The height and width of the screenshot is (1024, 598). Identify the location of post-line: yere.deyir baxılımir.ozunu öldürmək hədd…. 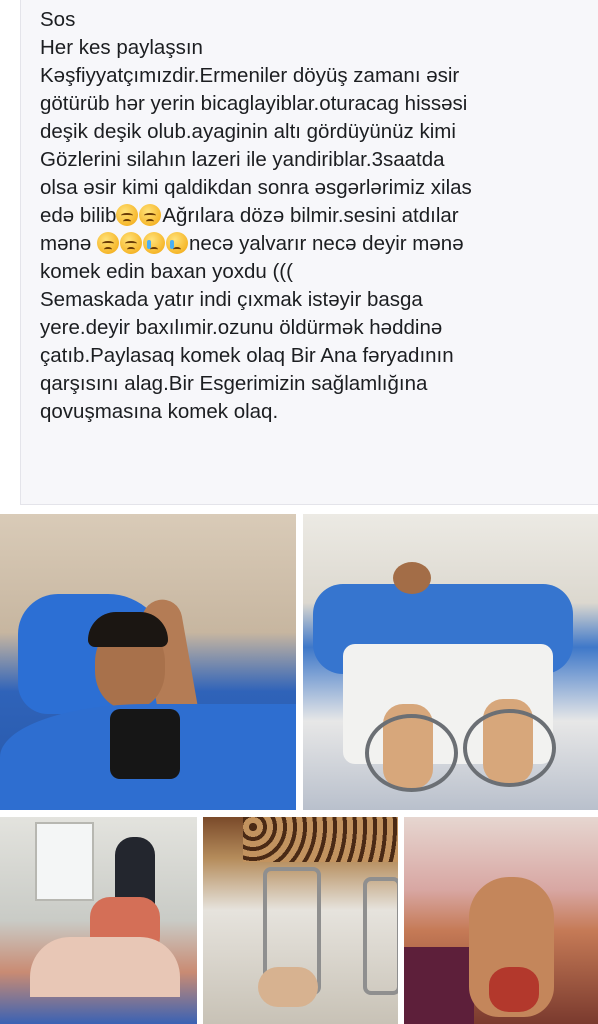
(241, 327).